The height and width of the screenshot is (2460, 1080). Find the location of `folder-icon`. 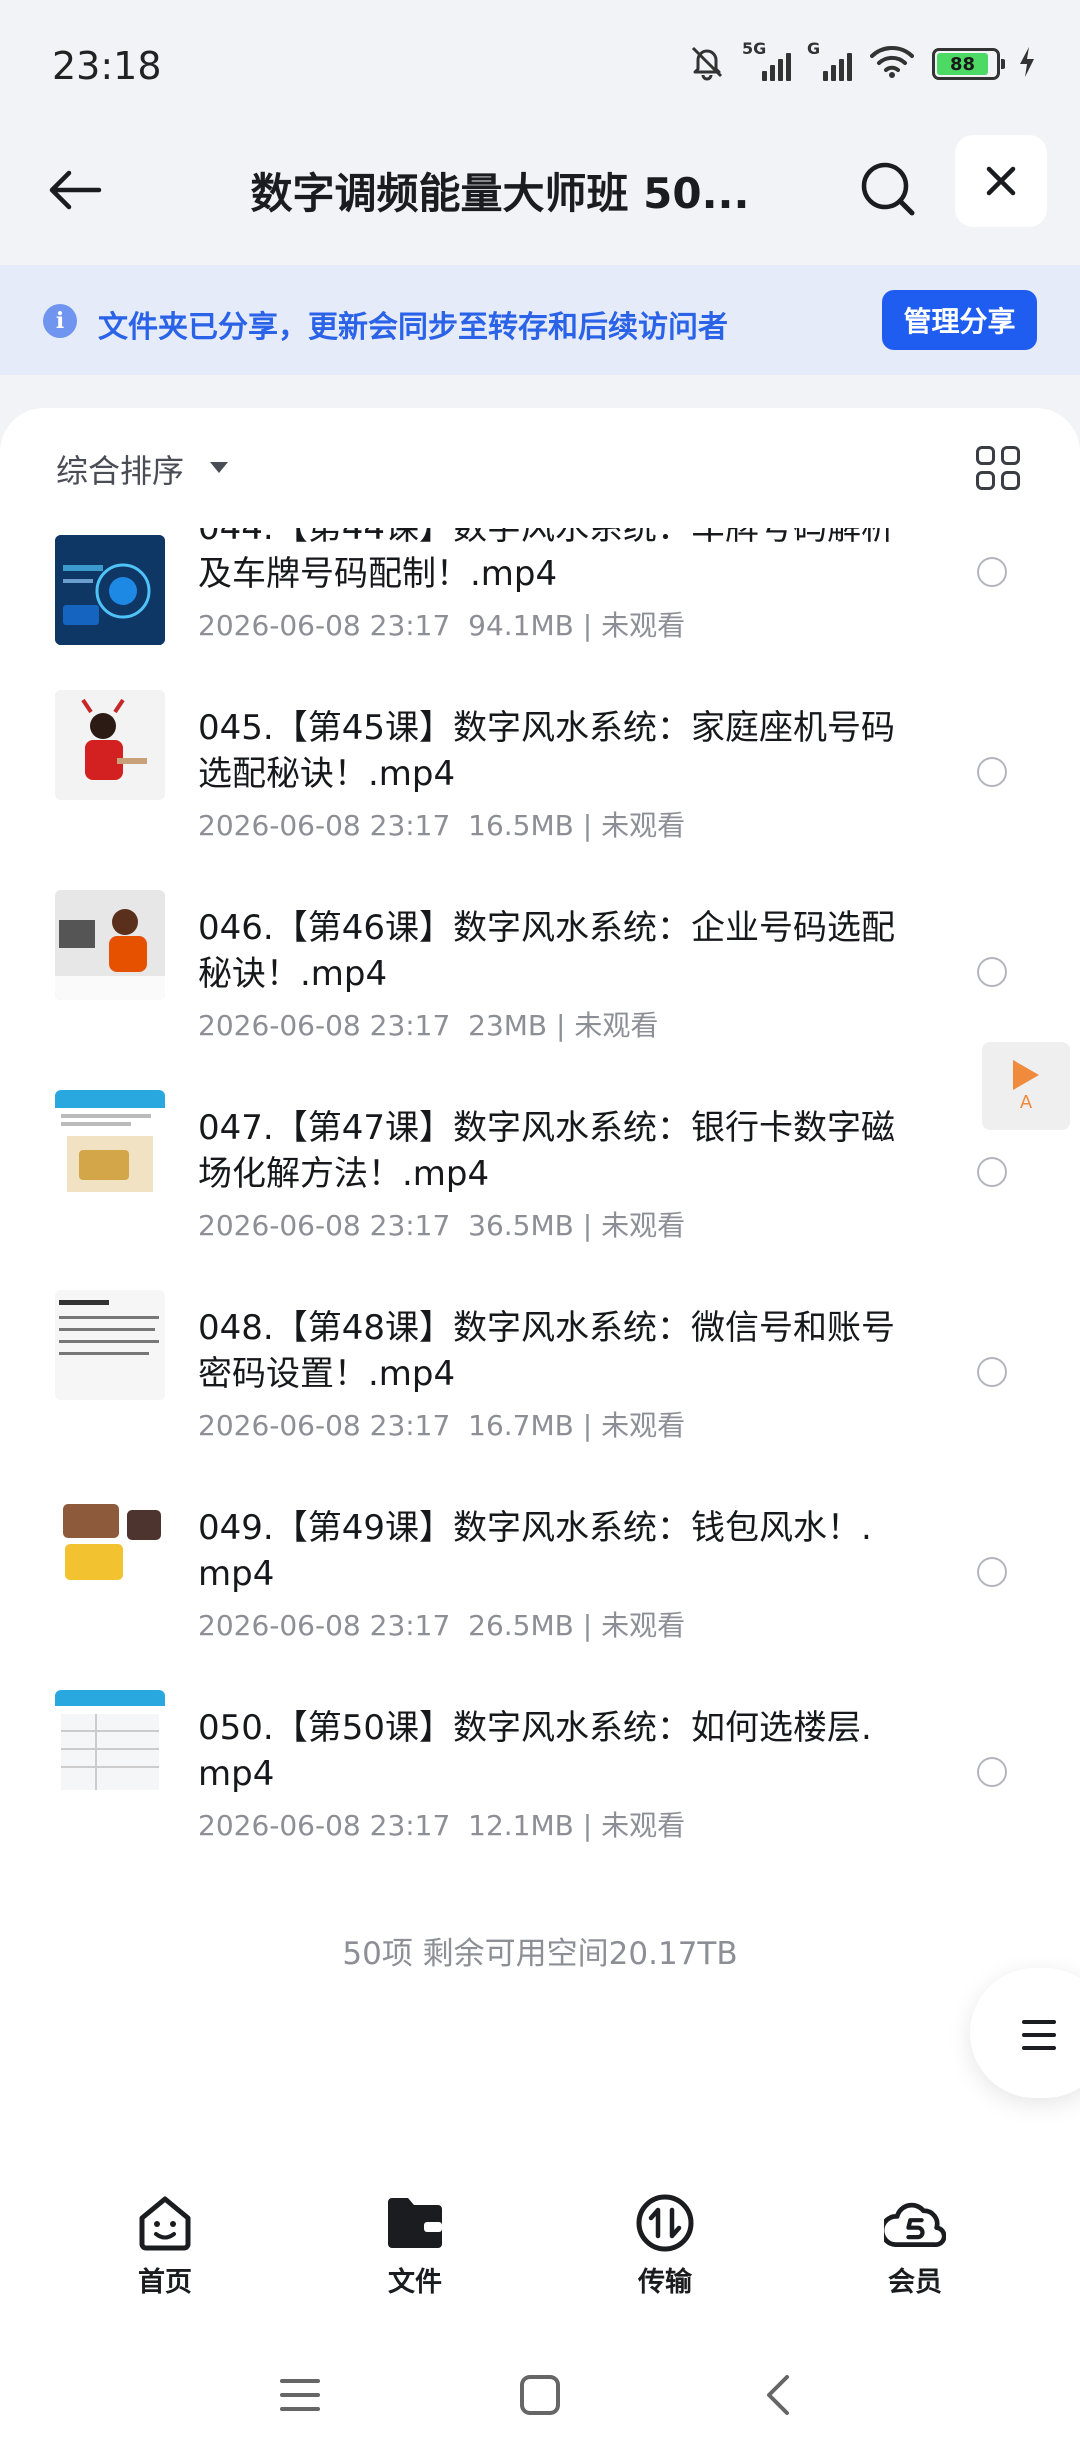

folder-icon is located at coordinates (415, 2223).